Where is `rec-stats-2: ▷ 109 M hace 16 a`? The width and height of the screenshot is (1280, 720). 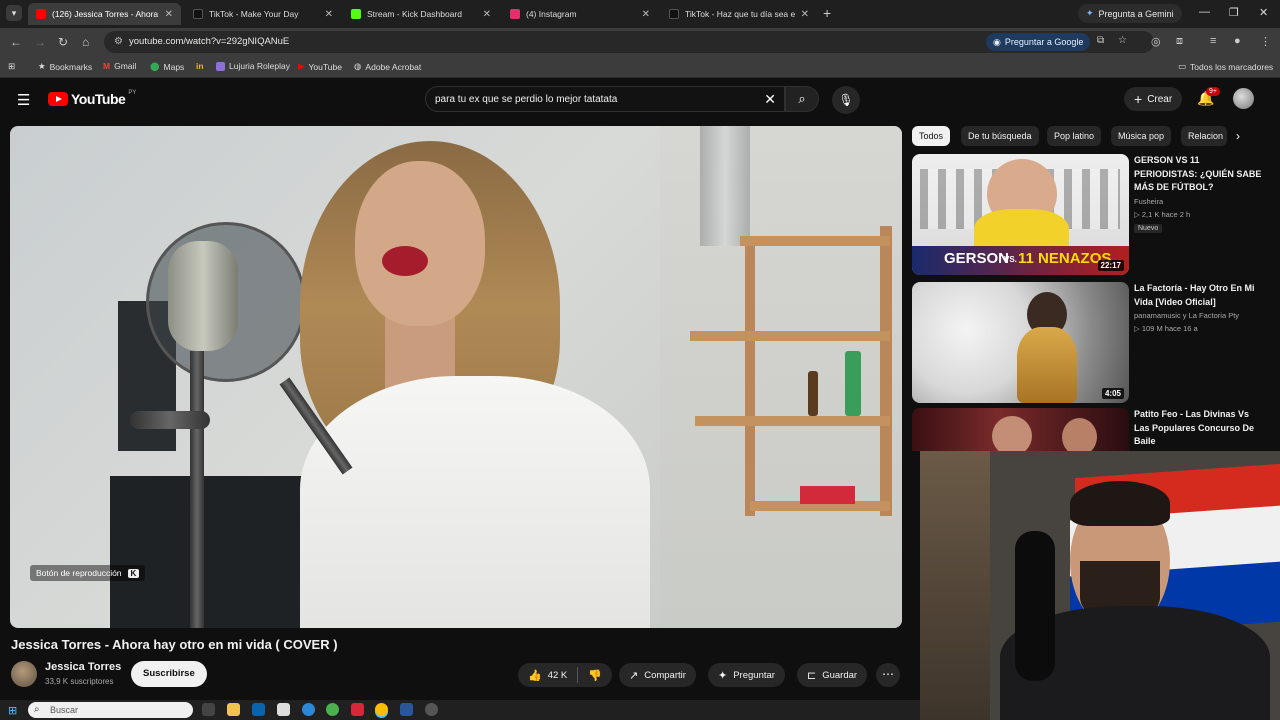 rec-stats-2: ▷ 109 M hace 16 a is located at coordinates (1166, 328).